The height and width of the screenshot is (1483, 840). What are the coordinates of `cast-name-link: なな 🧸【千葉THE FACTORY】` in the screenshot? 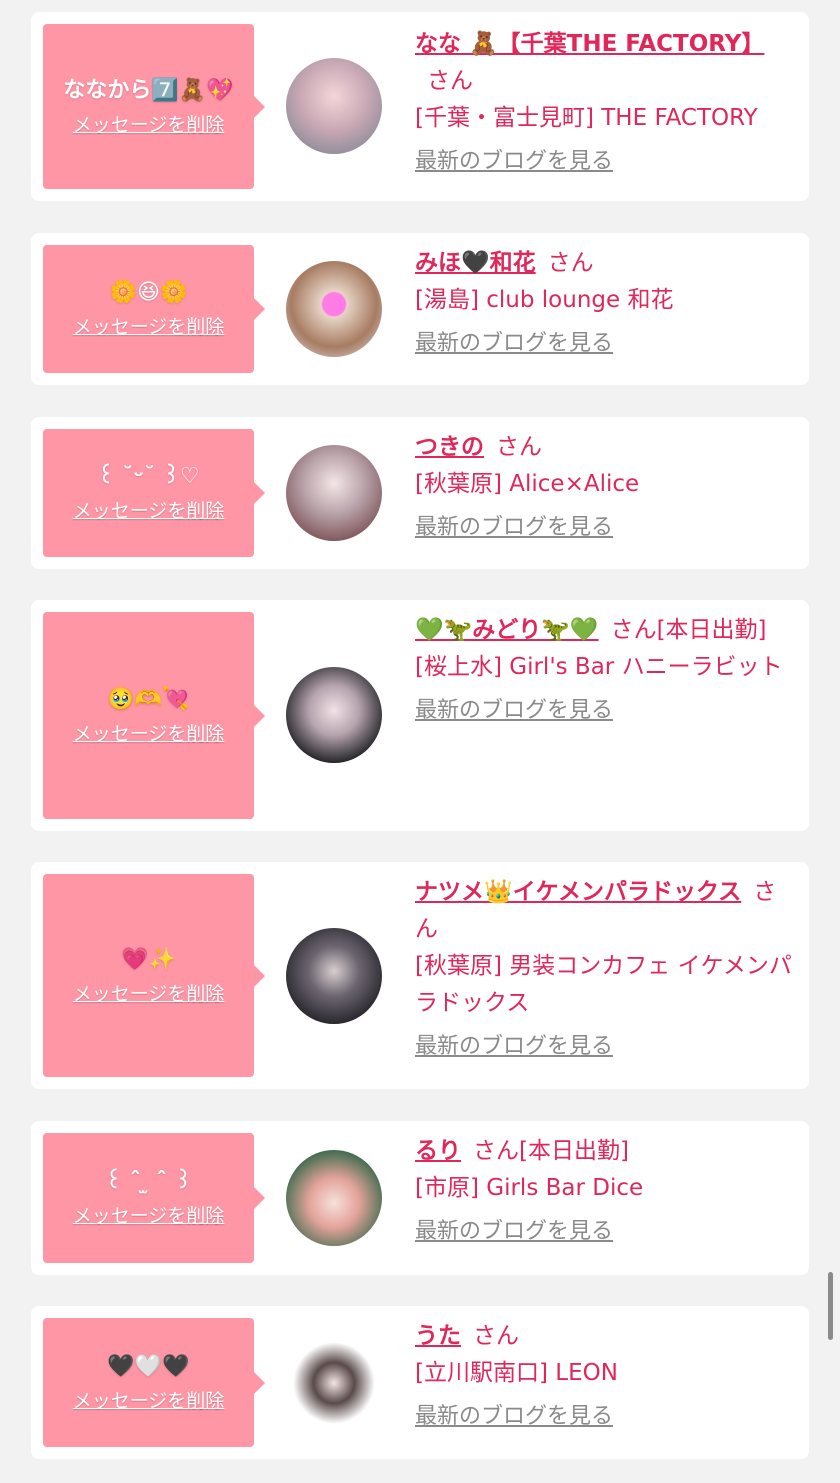 It's located at (589, 44).